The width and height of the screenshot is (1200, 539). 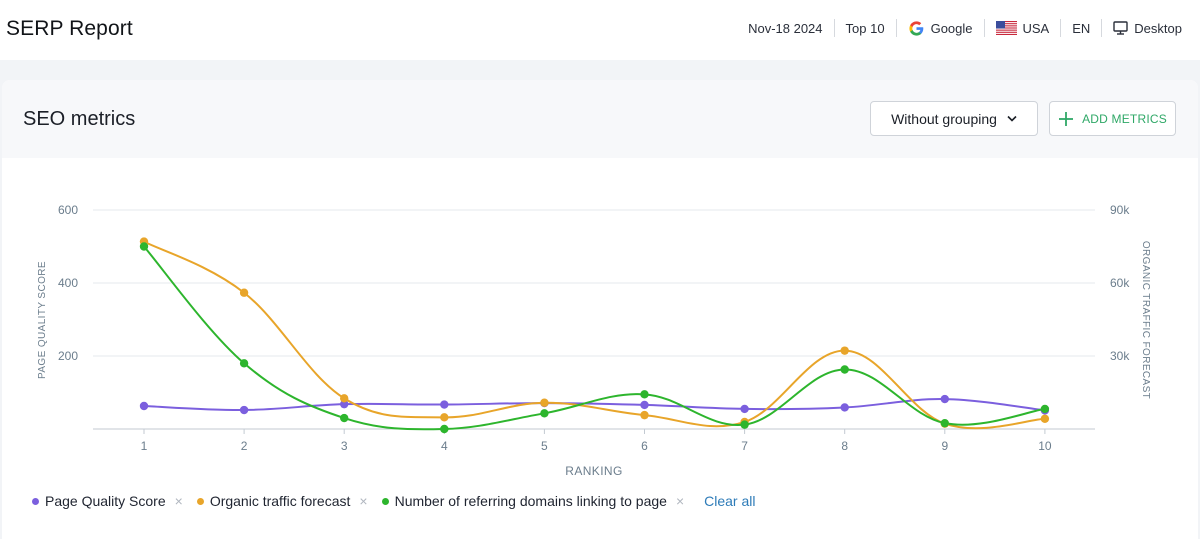 I want to click on y-axis-left-label: PAGE QUALITY SCORE, so click(x=42, y=320).